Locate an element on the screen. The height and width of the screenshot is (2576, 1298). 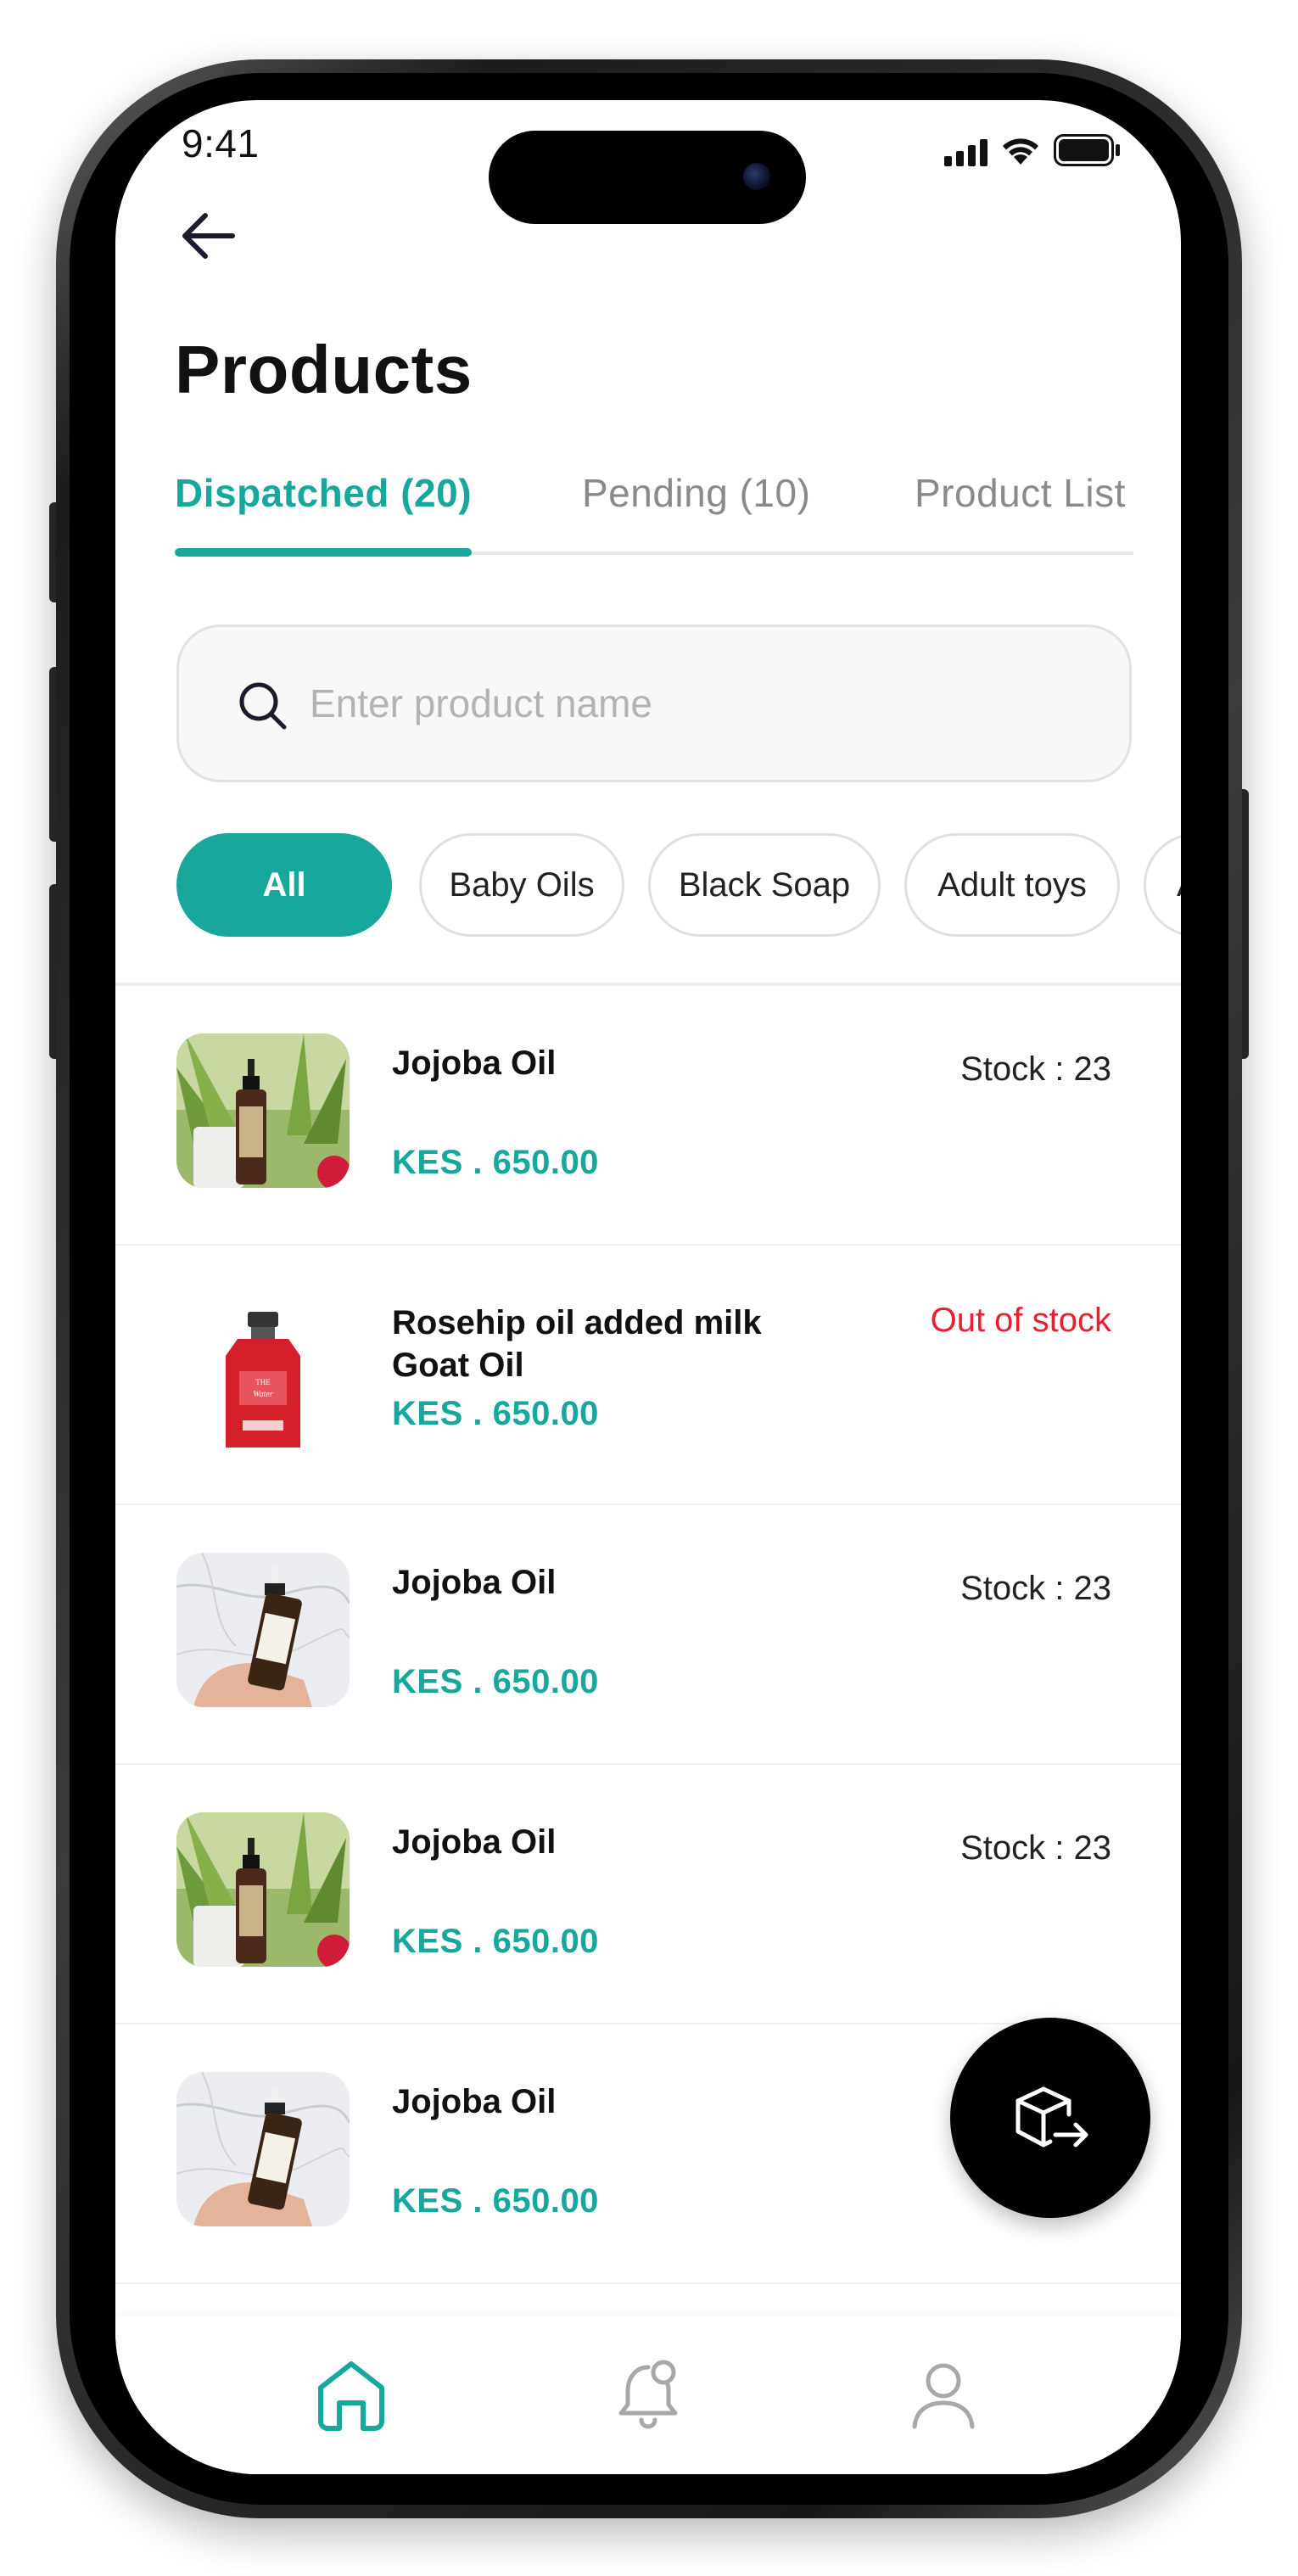
status-icons is located at coordinates (1033, 150).